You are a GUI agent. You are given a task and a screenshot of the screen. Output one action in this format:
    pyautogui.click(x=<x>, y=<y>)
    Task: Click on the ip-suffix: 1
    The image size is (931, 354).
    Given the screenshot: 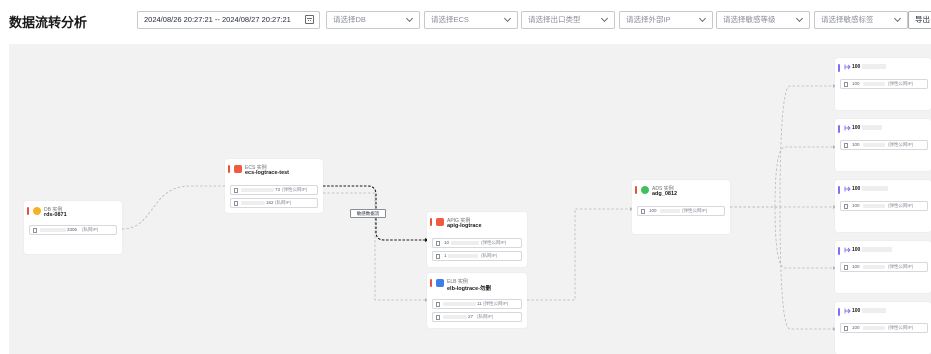 What is the action you would take?
    pyautogui.click(x=445, y=255)
    